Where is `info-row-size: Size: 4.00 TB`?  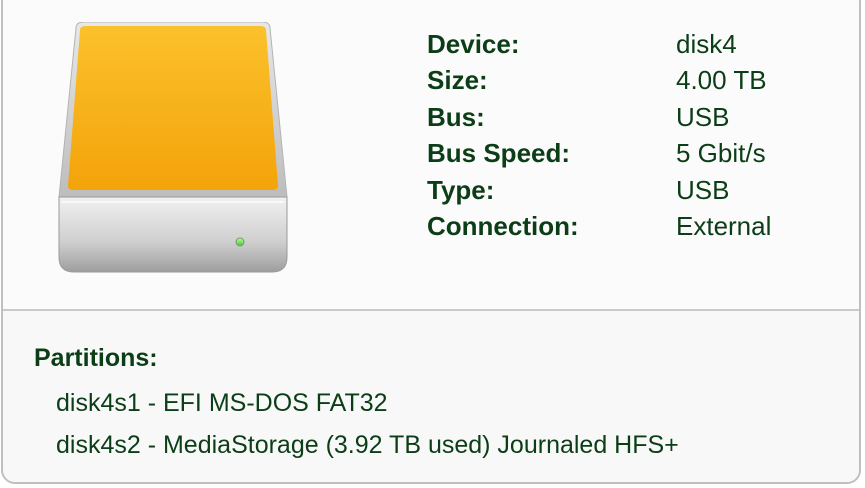 info-row-size: Size: 4.00 TB is located at coordinates (599, 80).